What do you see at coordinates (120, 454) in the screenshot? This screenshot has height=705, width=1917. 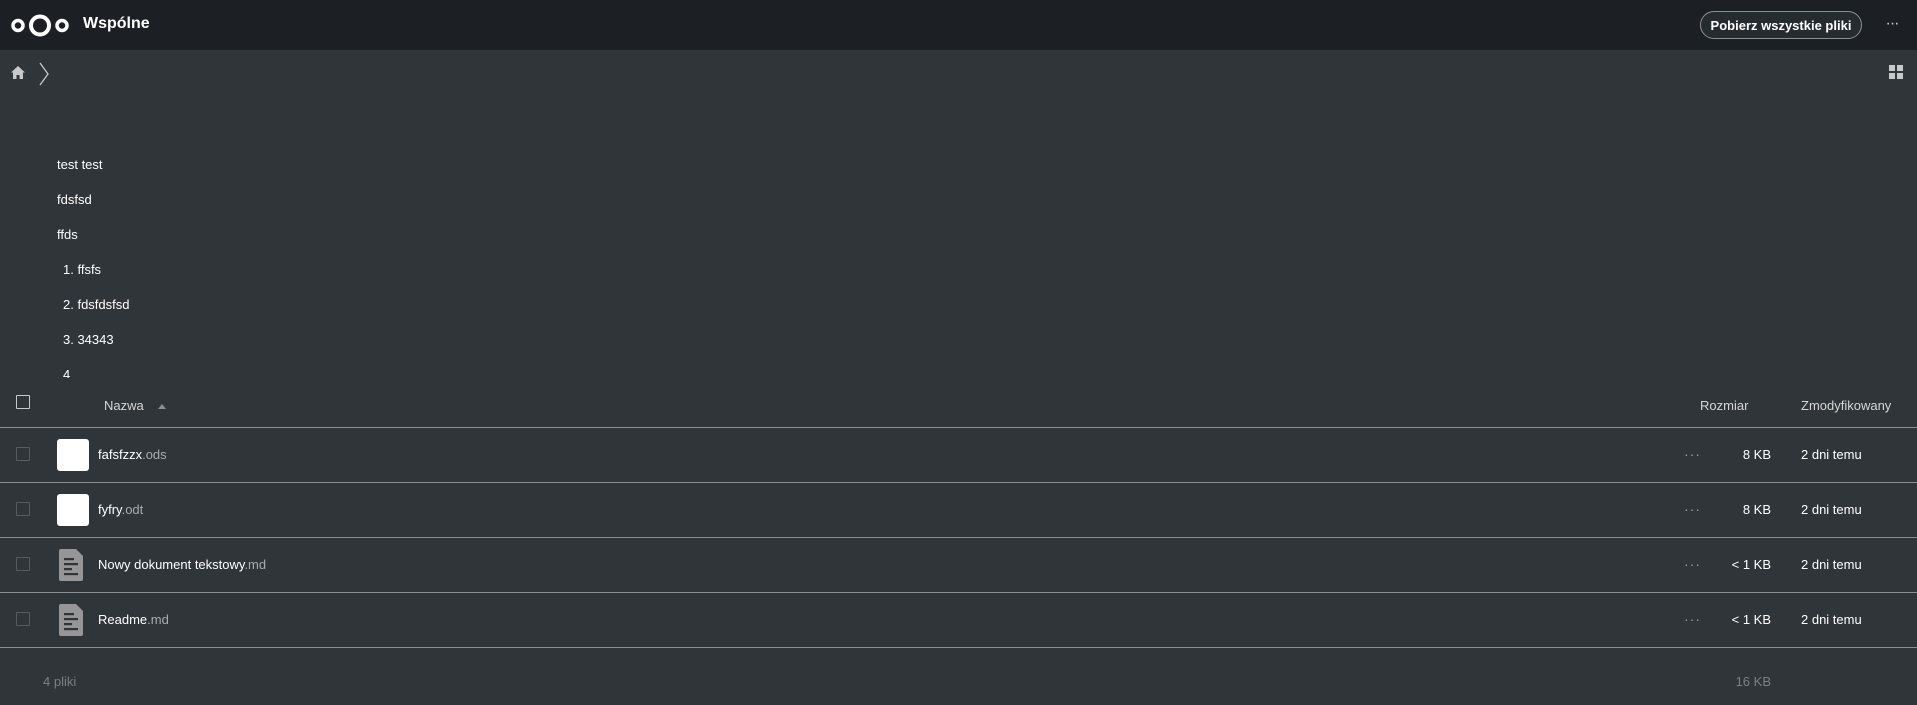 I see `file-basename: fafsfzzx` at bounding box center [120, 454].